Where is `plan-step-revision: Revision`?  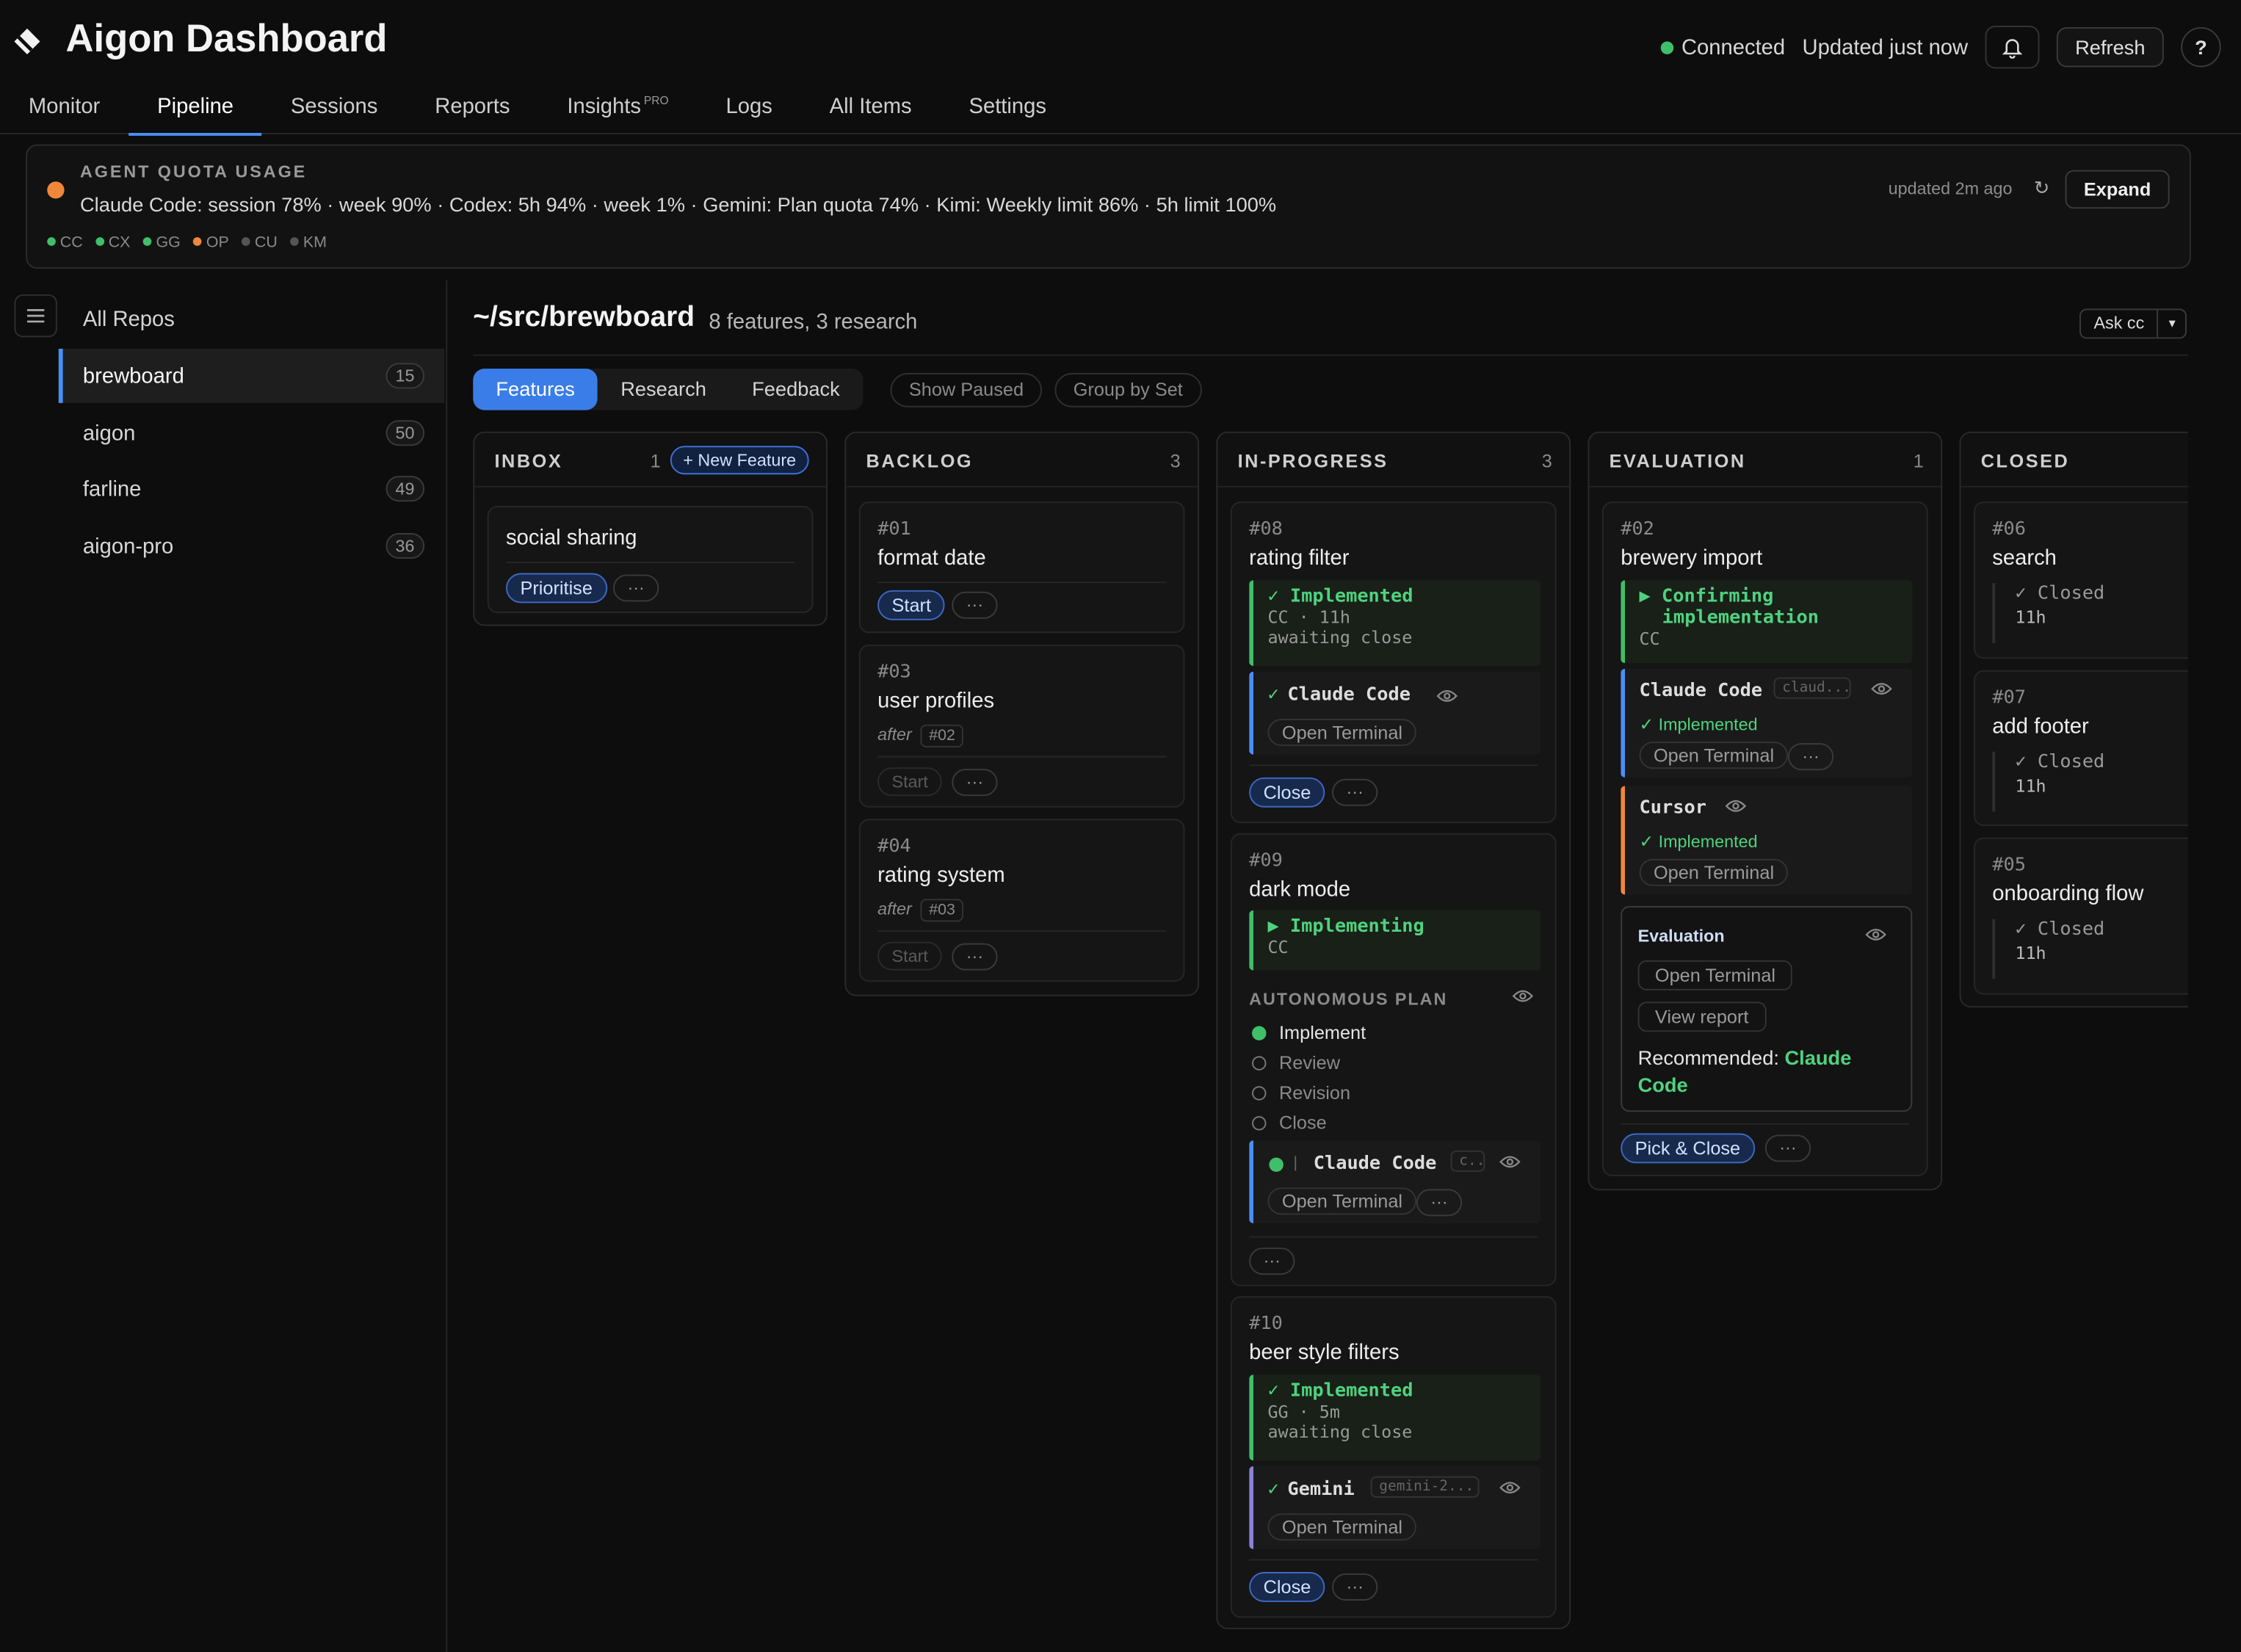 plan-step-revision: Revision is located at coordinates (1301, 1093).